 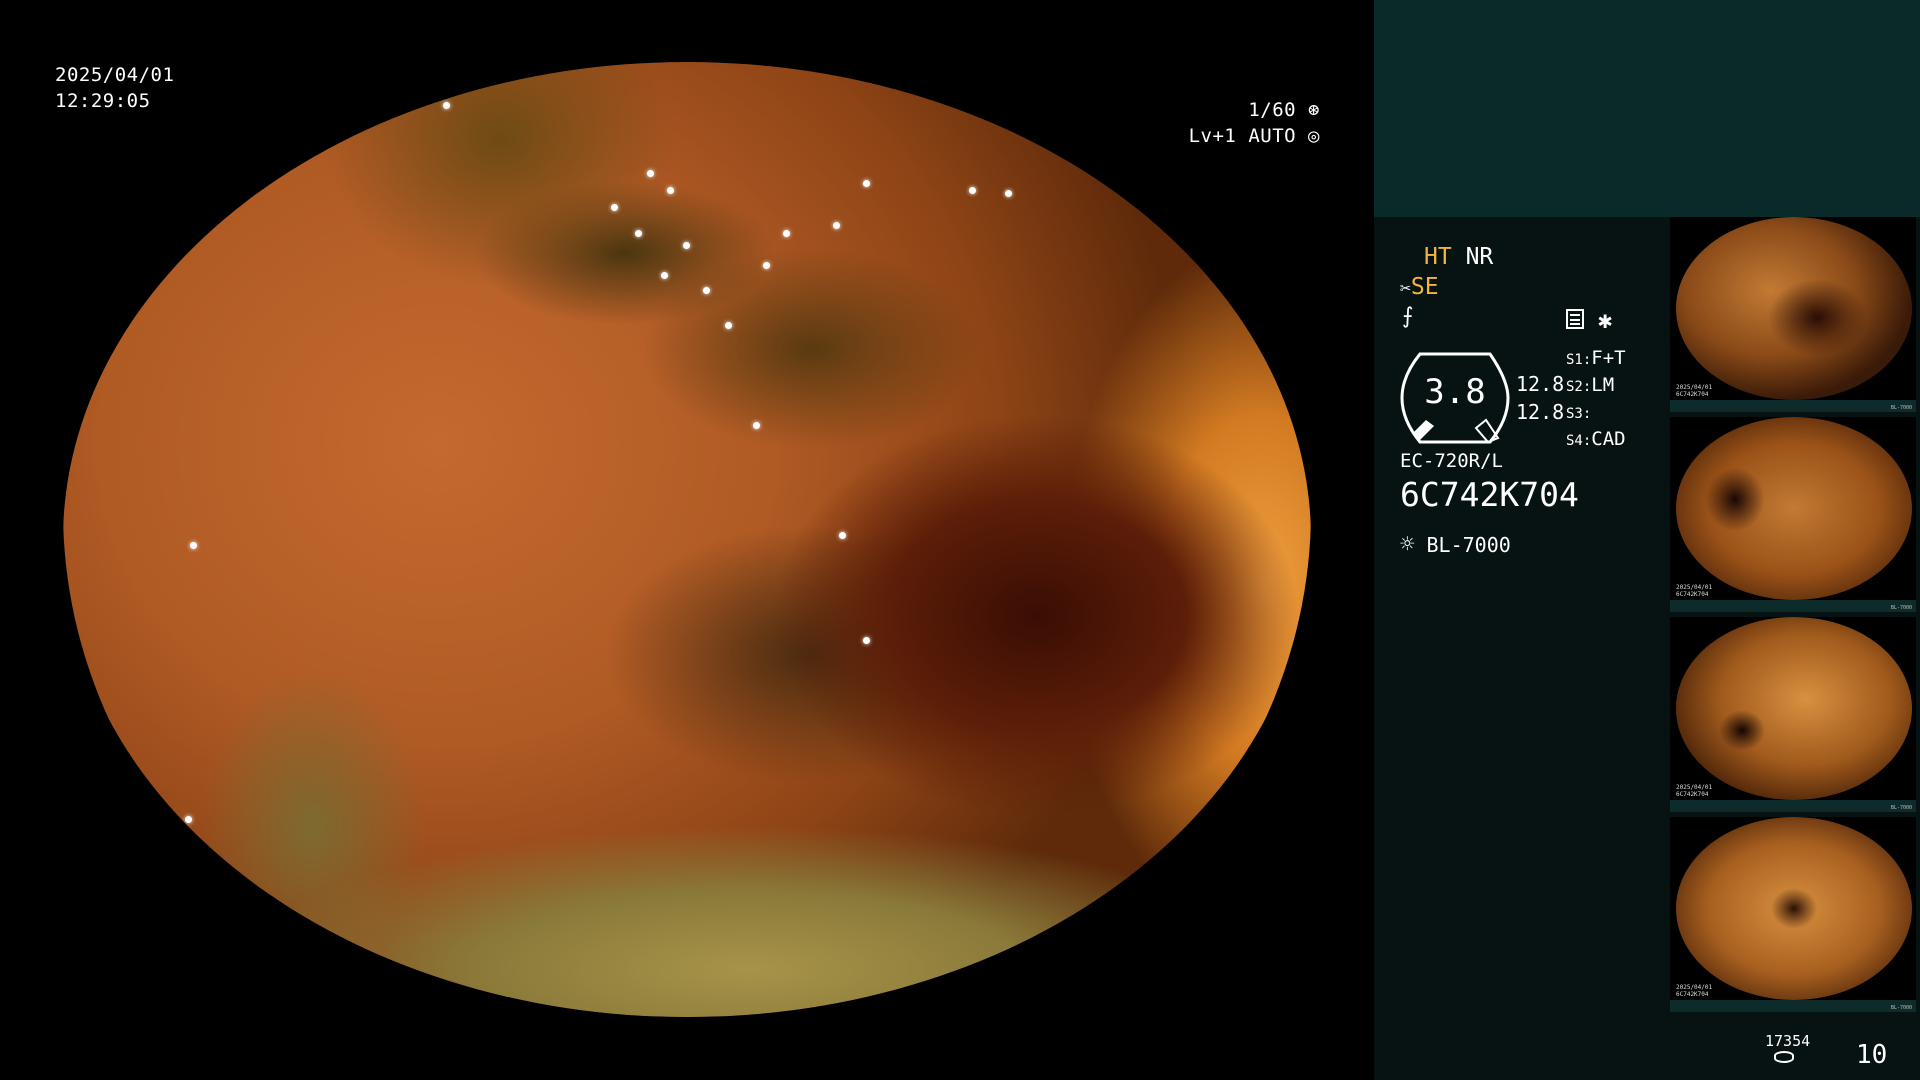 I want to click on iris-icon: ◎, so click(x=1314, y=136).